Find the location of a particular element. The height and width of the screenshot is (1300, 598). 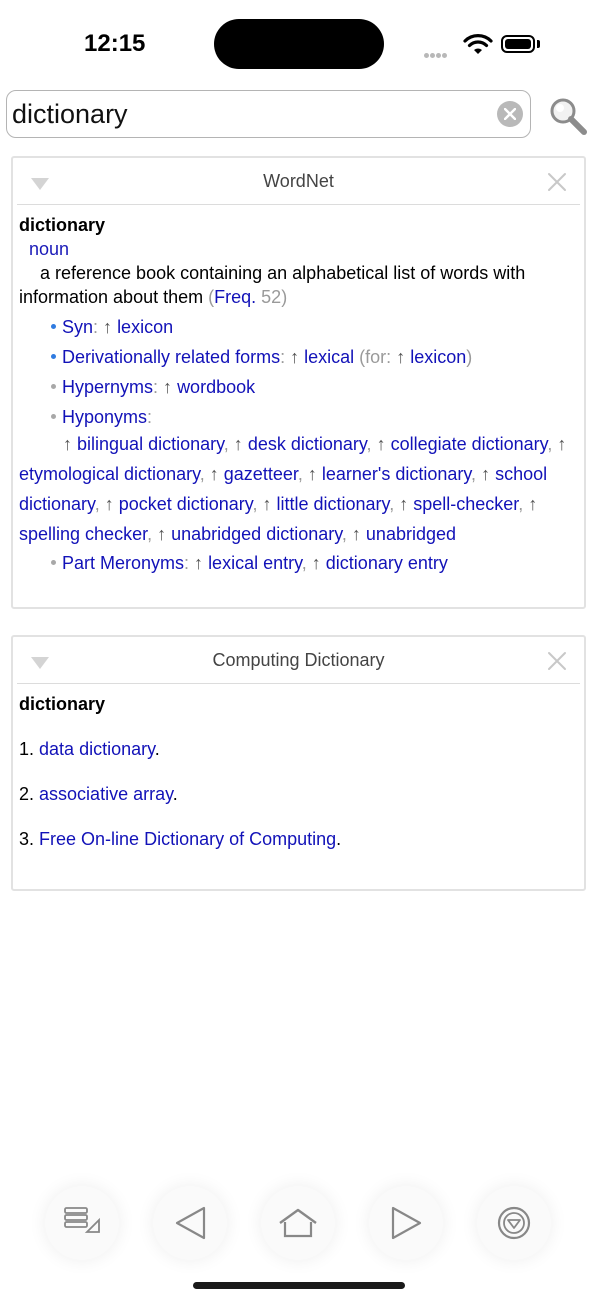

hyponym-item: collegiate dictionary is located at coordinates (469, 444).